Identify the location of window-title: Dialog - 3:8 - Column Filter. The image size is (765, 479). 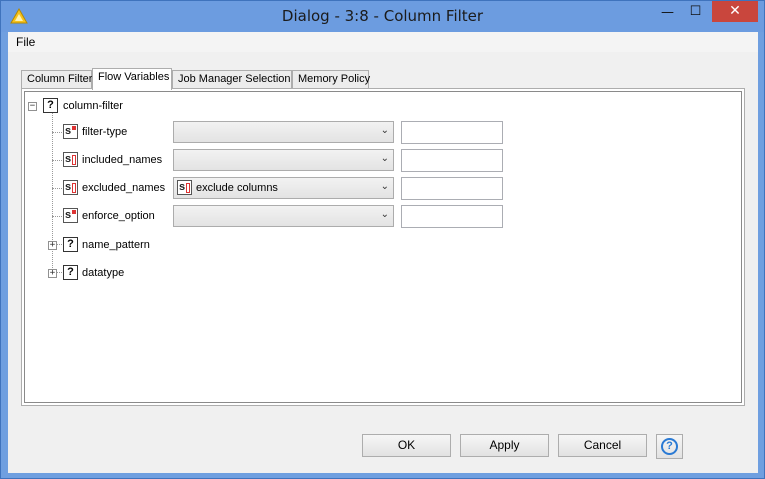
(382, 16).